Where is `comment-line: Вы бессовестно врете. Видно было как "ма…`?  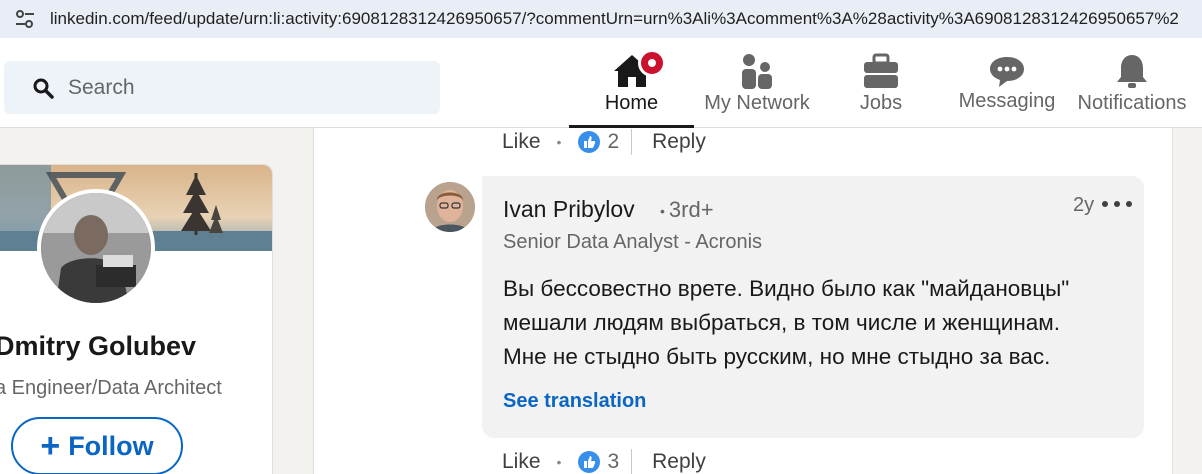 comment-line: Вы бессовестно врете. Видно было как "ма… is located at coordinates (786, 288).